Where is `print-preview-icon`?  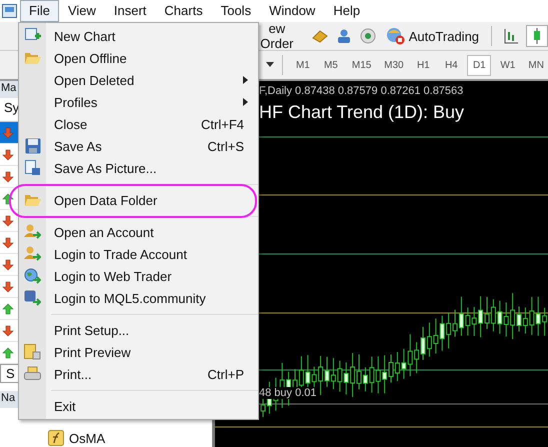
print-preview-icon is located at coordinates (32, 352).